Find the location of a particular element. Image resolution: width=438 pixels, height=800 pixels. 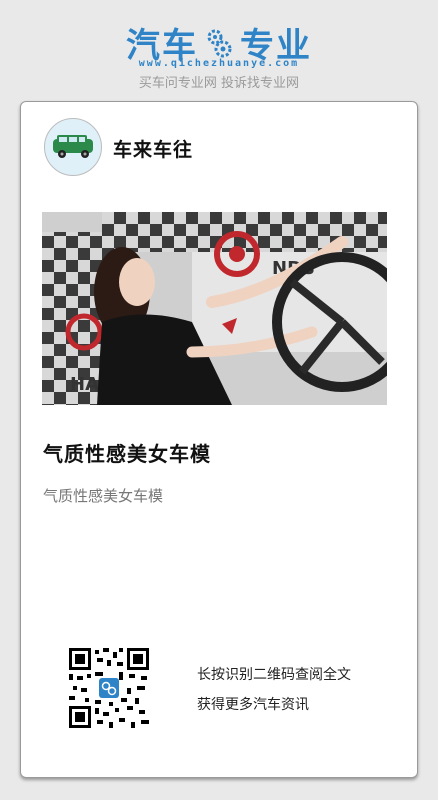

qr-code-icon is located at coordinates (109, 688).